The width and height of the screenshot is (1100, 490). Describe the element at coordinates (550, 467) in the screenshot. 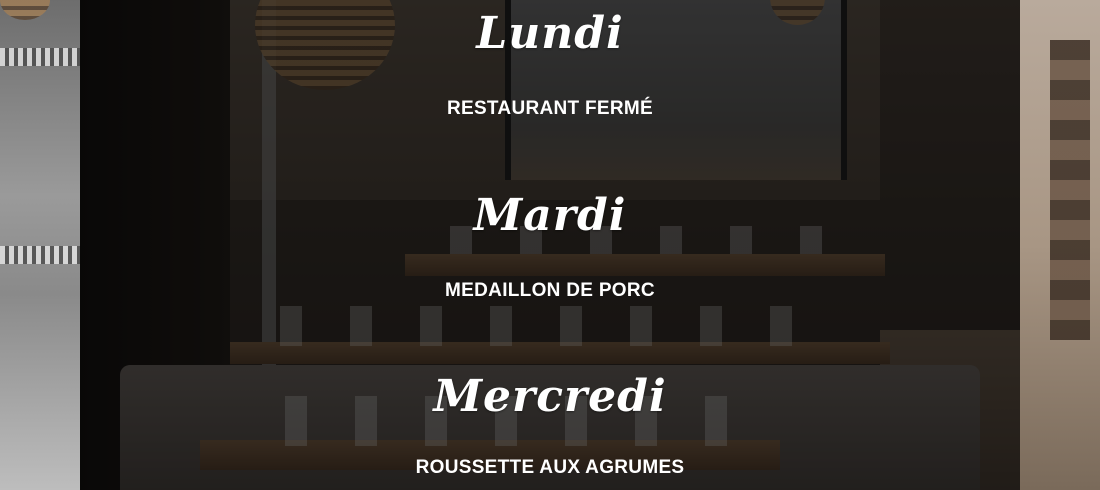

I see `dish-of-the-day: ROUSSETTE AUX AGRUMES` at that location.